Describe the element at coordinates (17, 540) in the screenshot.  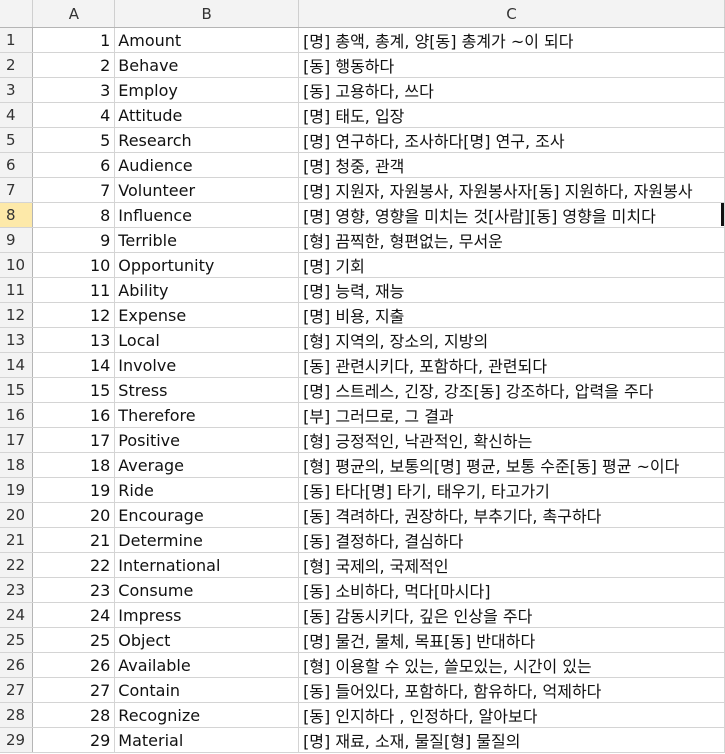
I see `row-header: 21` at that location.